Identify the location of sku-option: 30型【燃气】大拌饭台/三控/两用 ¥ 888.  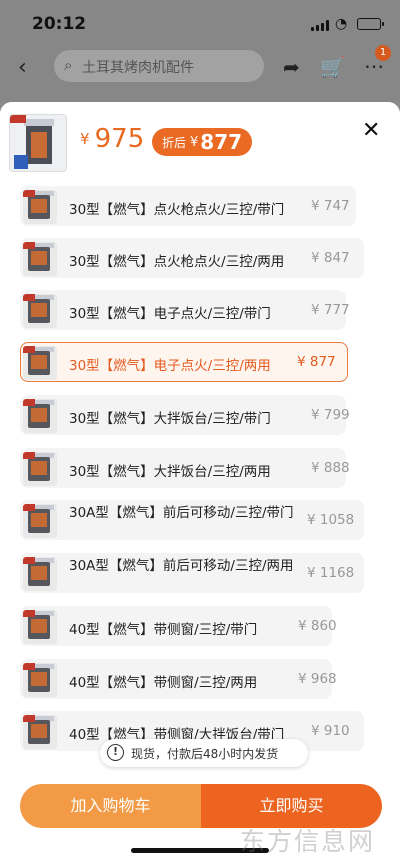
(185, 468).